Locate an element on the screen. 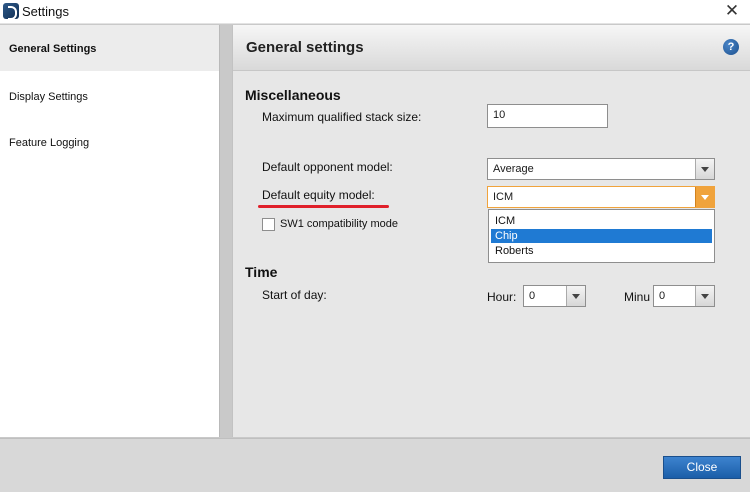 Image resolution: width=750 pixels, height=492 pixels. max-stack-label: Maximum qualified stack size: is located at coordinates (342, 117).